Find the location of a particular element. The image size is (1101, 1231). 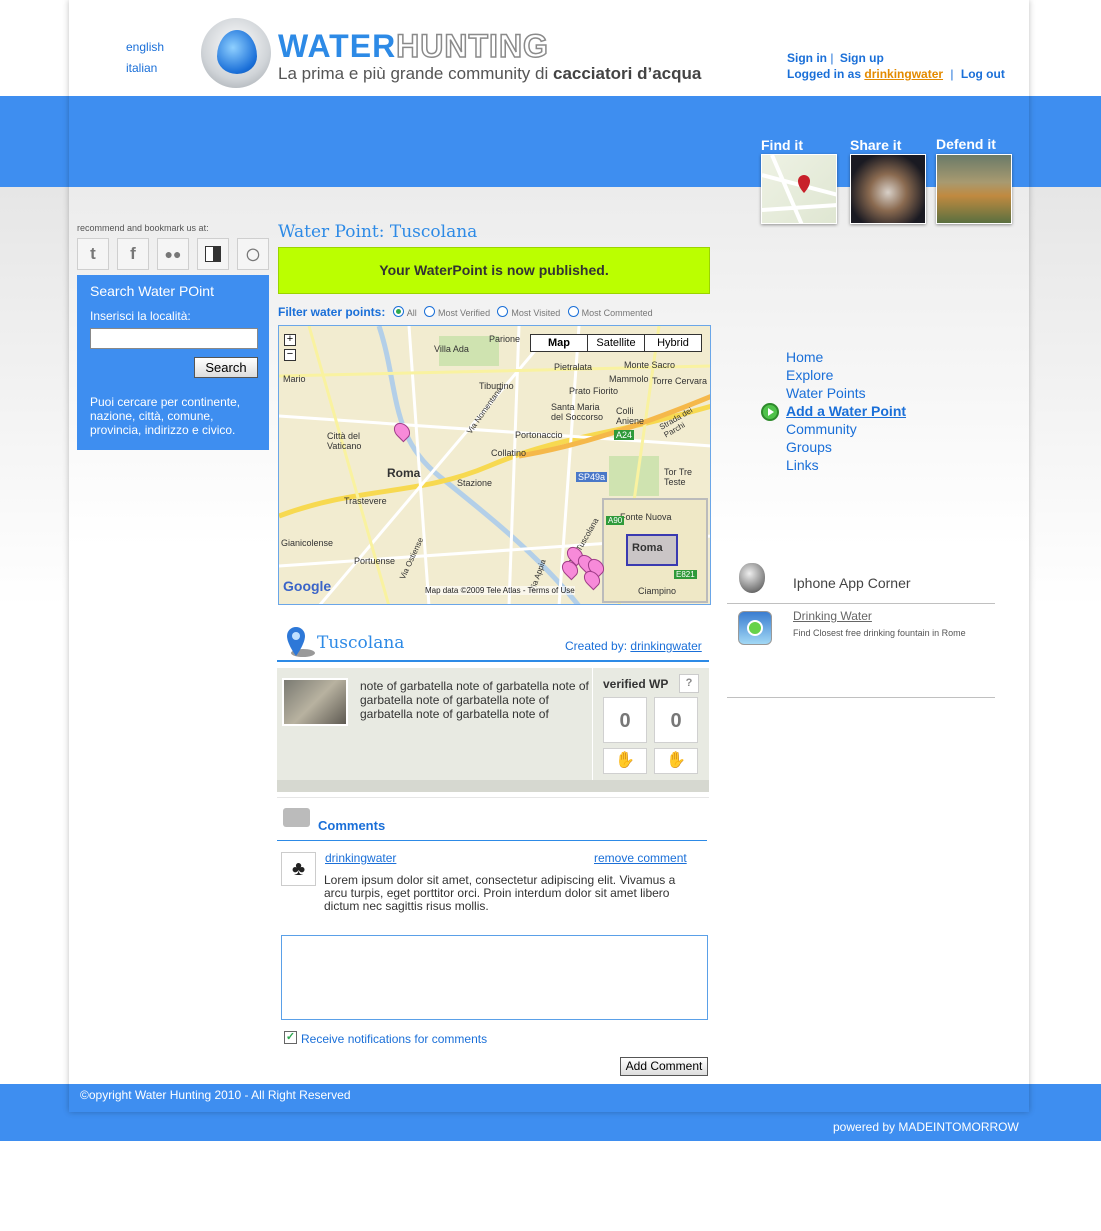

map-label-mammolo: Mammolo is located at coordinates (629, 379).